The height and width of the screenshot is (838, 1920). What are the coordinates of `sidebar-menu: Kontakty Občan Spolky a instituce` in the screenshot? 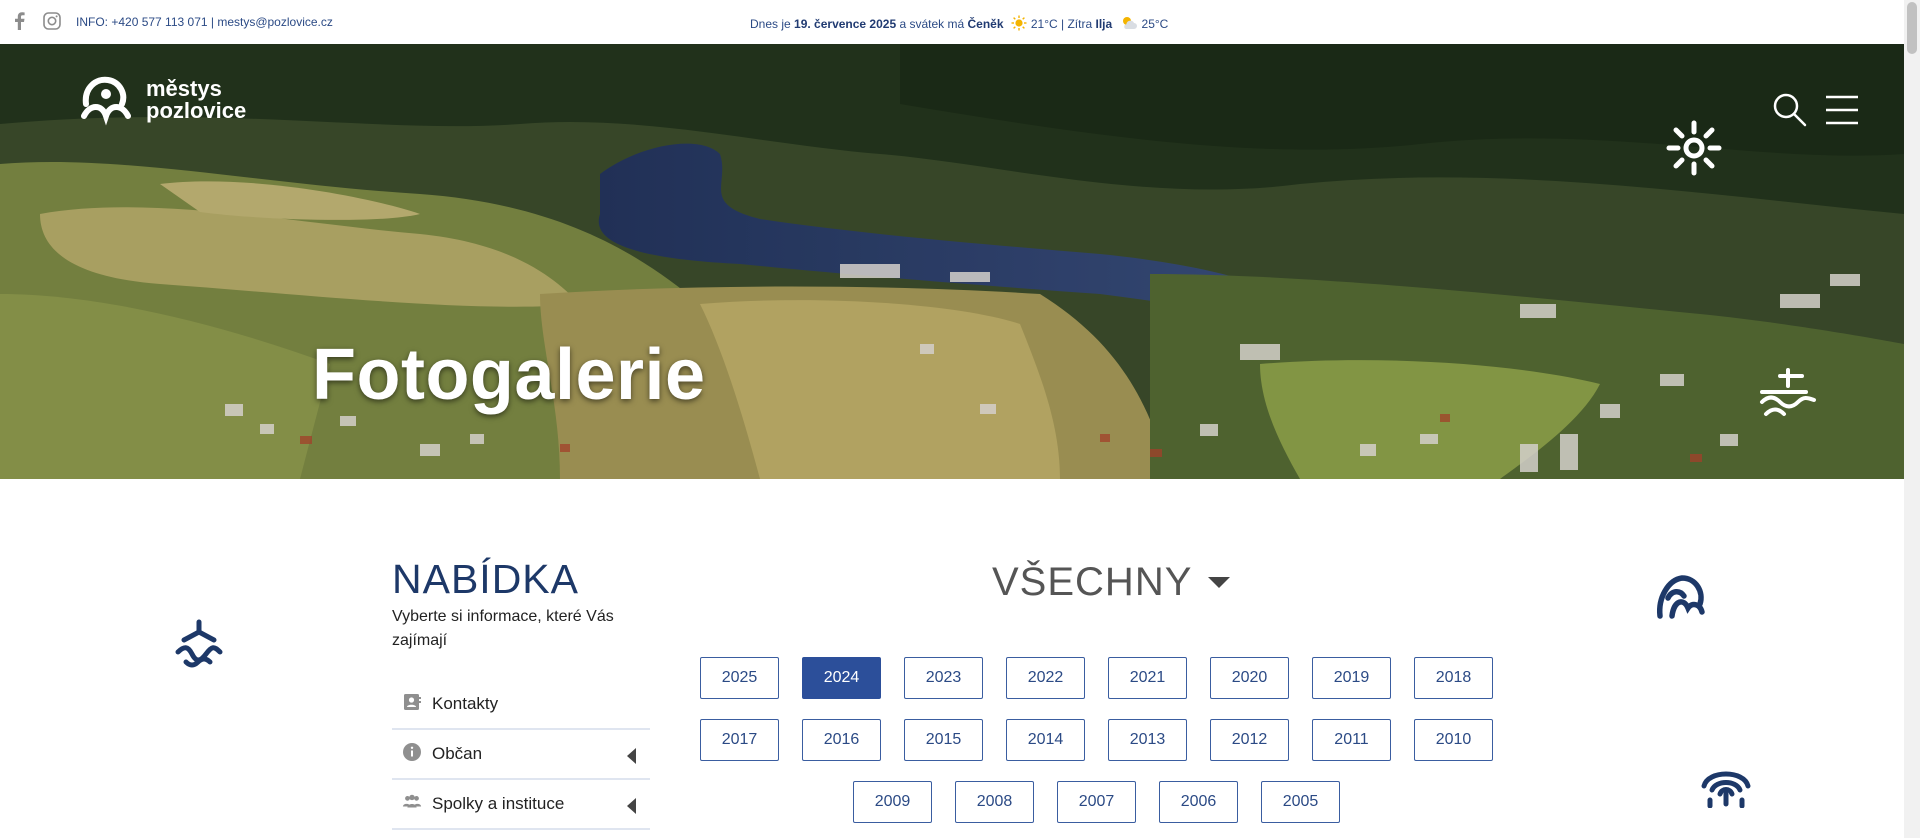 It's located at (521, 755).